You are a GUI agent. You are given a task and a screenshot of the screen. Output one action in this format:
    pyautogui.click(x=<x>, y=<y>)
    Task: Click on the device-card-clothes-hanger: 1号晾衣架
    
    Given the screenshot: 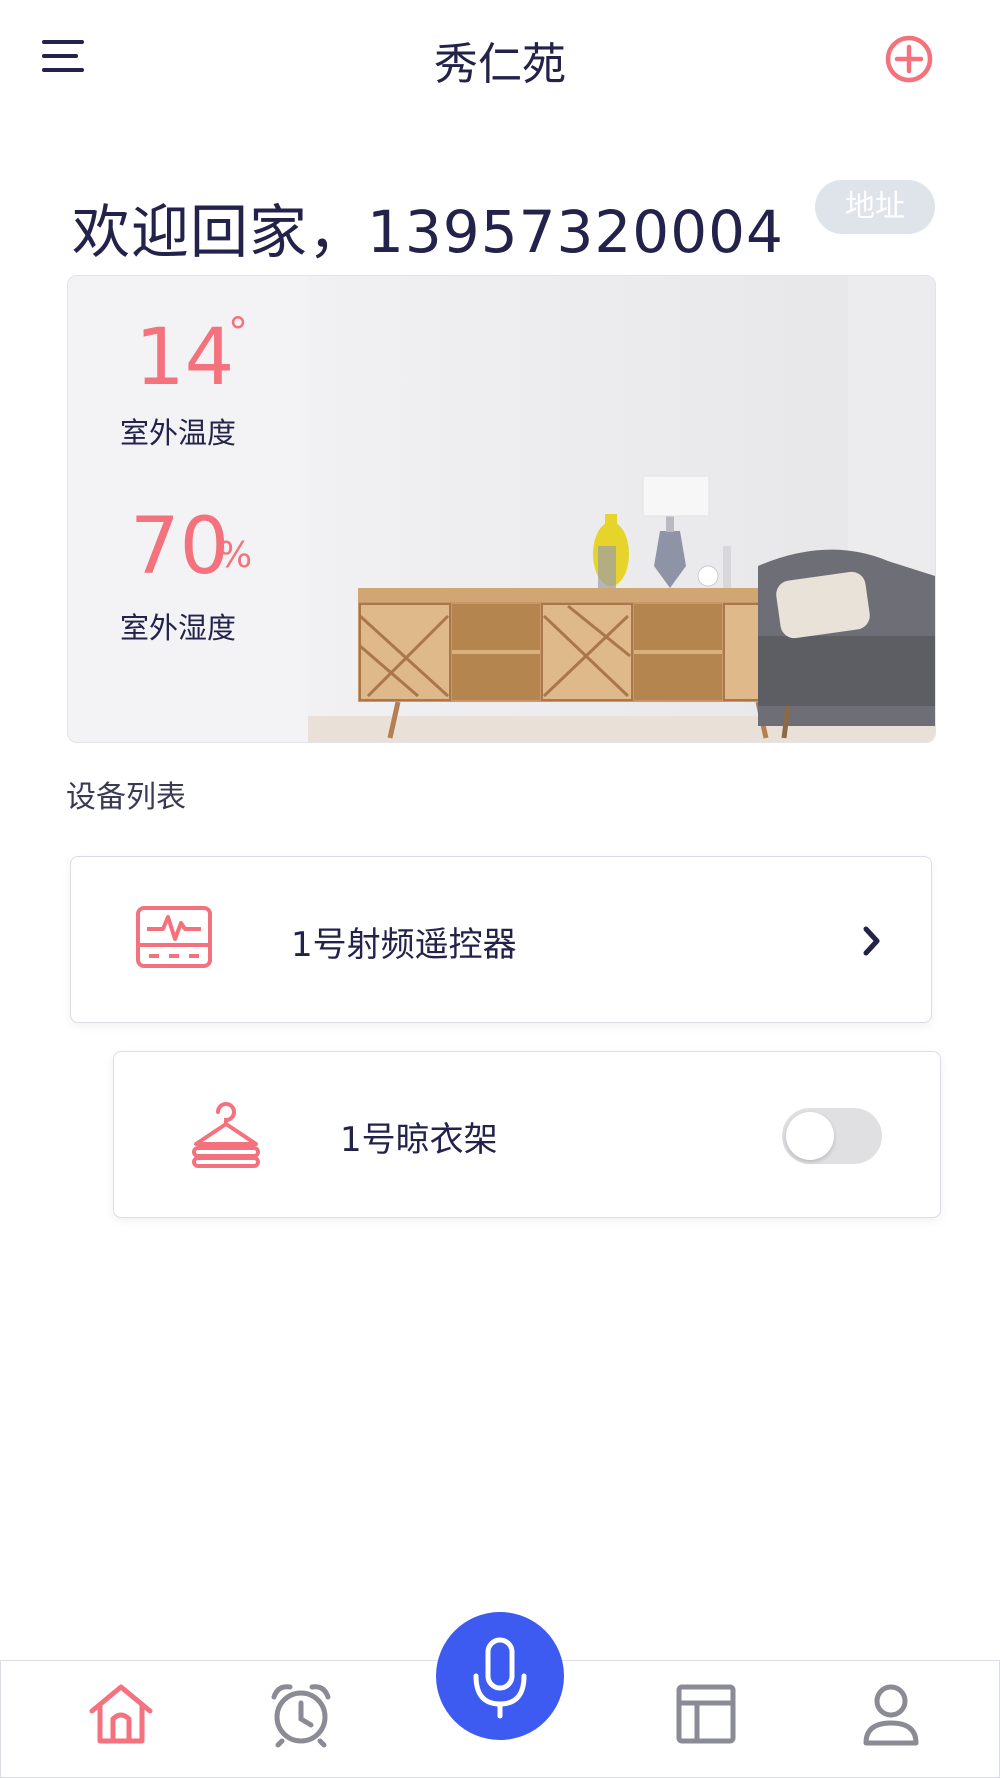 What is the action you would take?
    pyautogui.click(x=527, y=1134)
    